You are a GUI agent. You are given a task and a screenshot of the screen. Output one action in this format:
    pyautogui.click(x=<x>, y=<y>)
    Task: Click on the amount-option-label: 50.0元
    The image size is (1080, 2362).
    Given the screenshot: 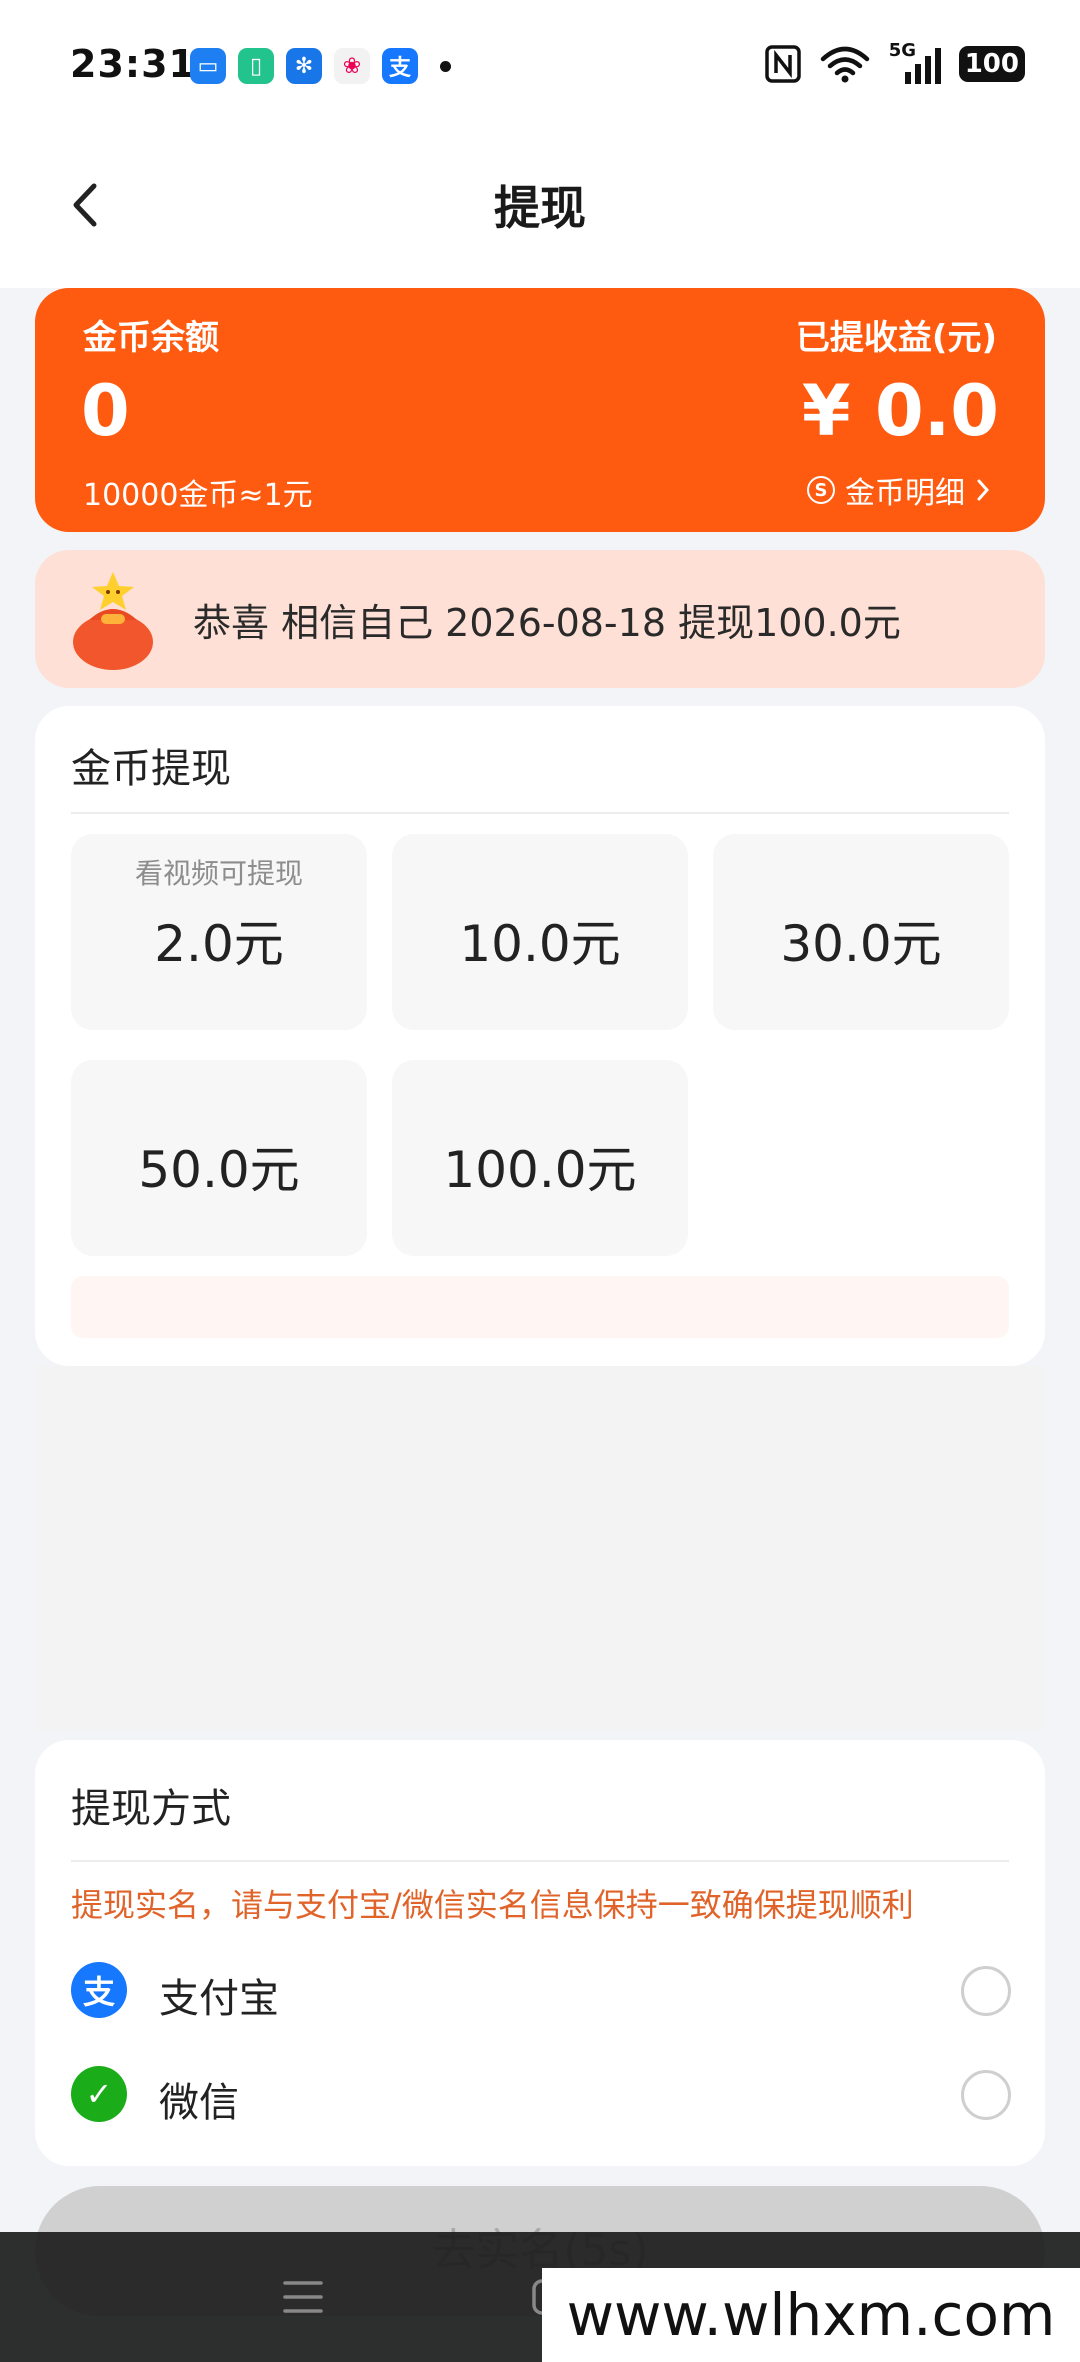 What is the action you would take?
    pyautogui.click(x=219, y=1170)
    